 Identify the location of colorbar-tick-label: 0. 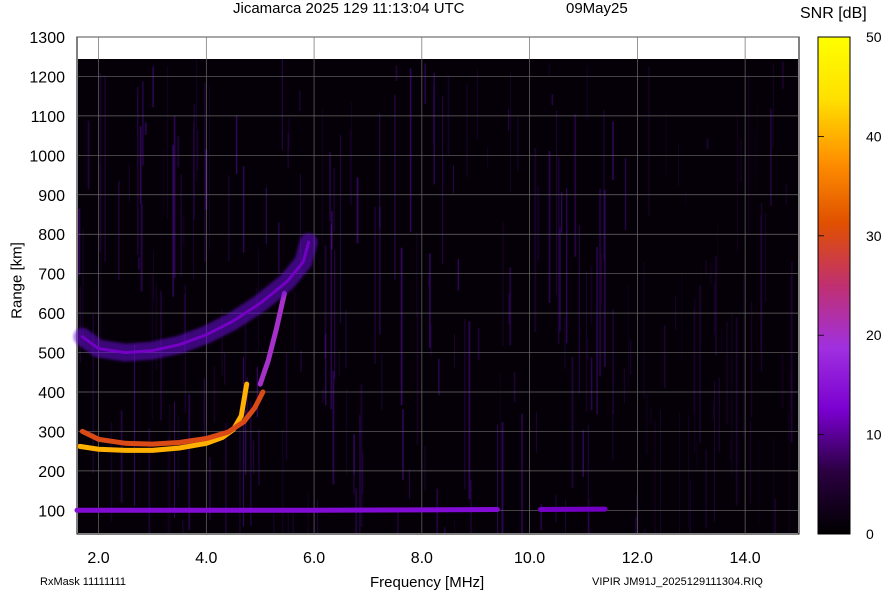
(870, 534).